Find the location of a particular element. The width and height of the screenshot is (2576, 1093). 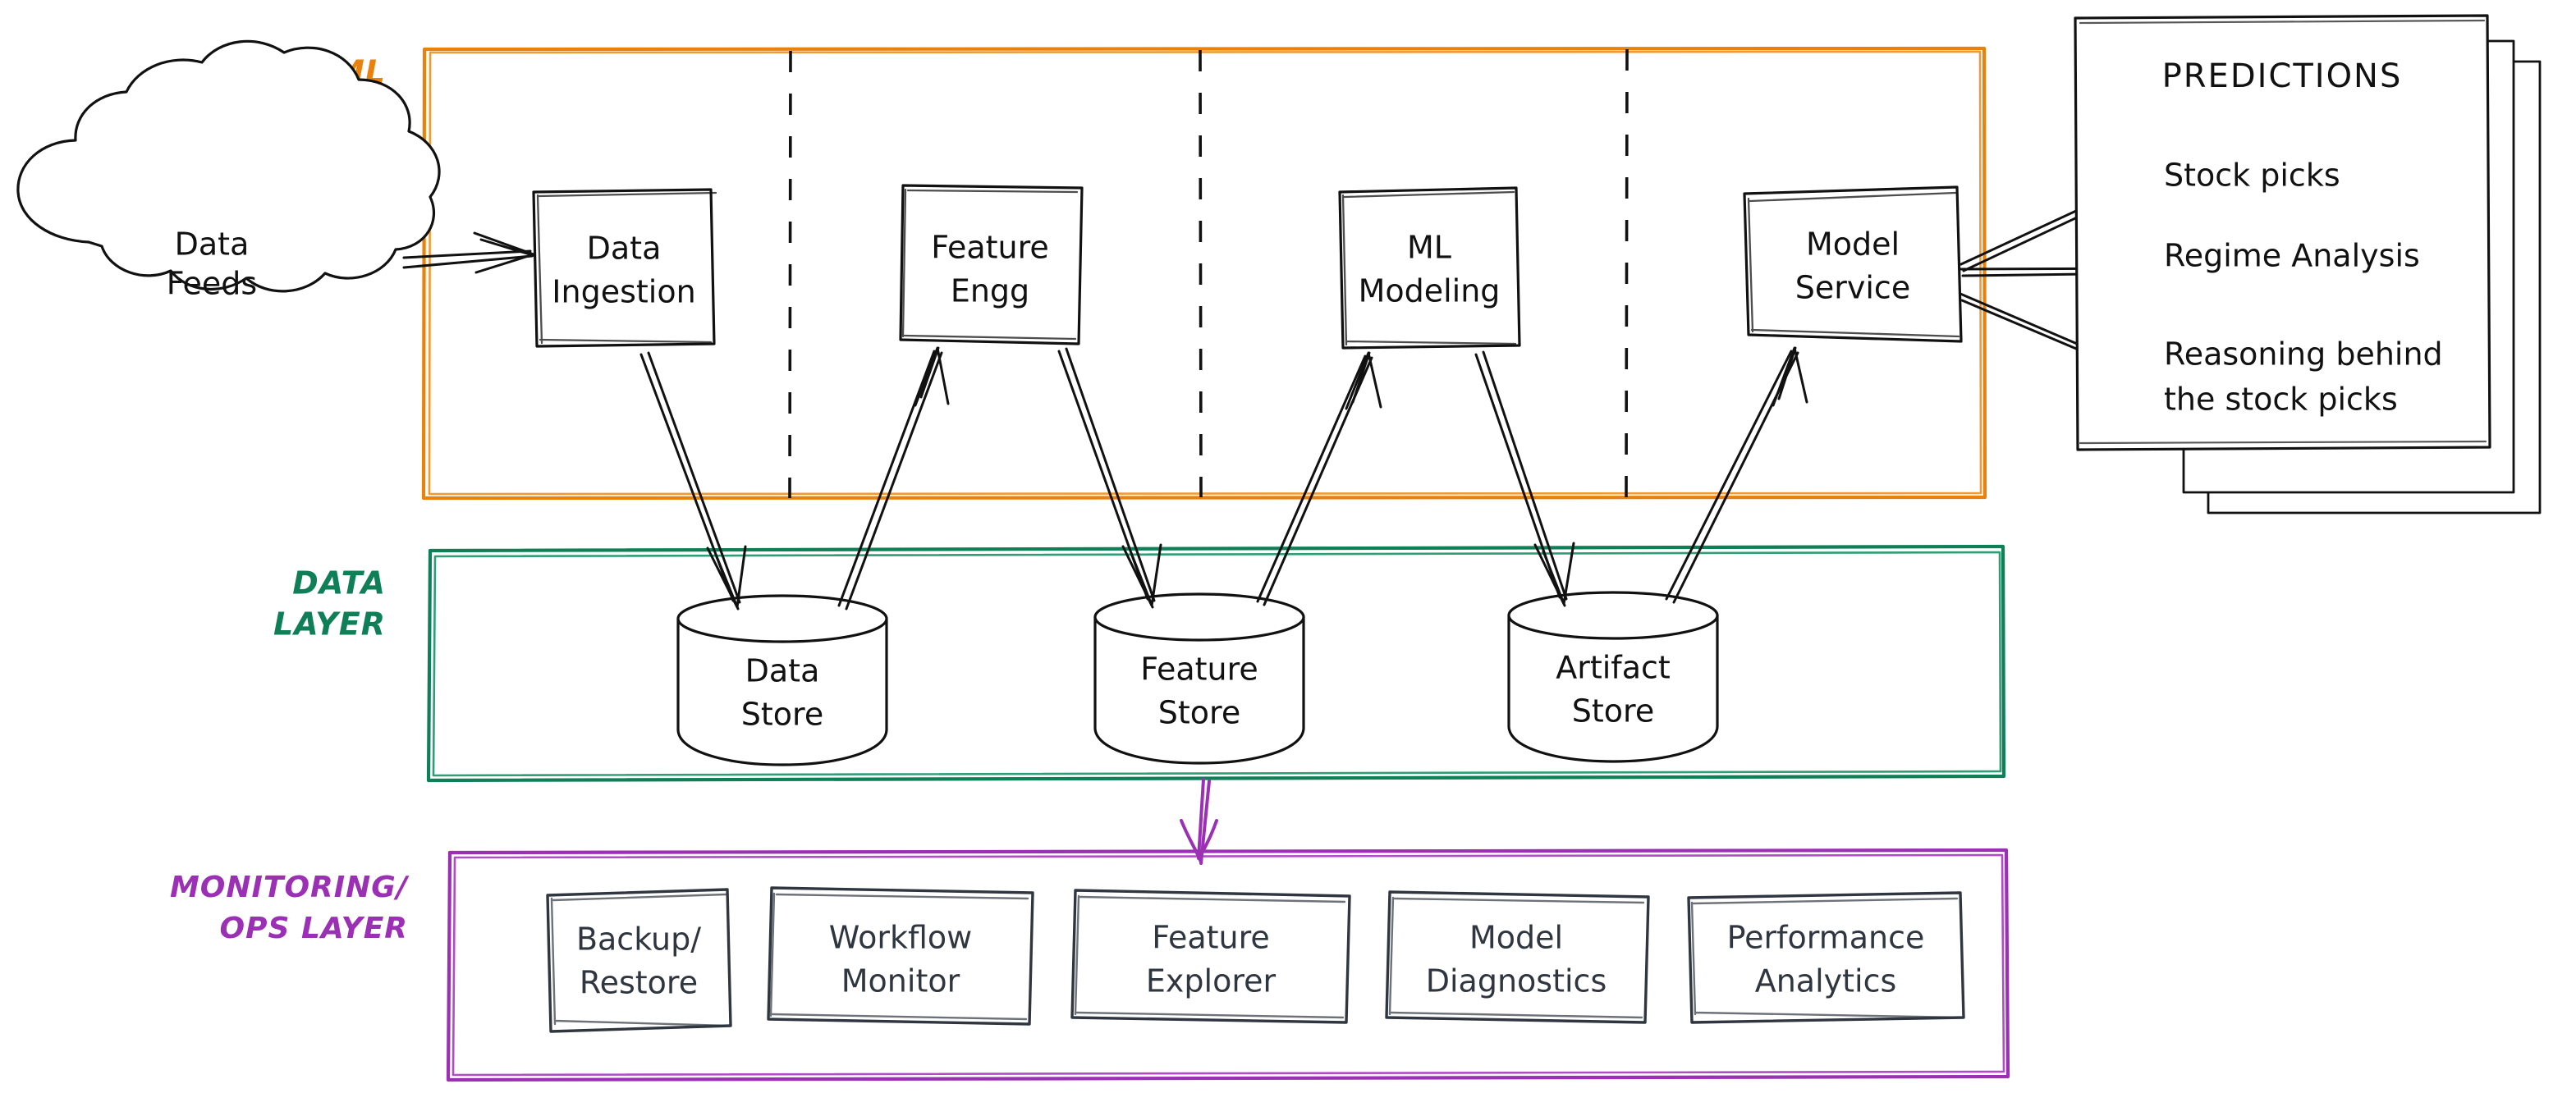

model-service-box is located at coordinates (1853, 264).